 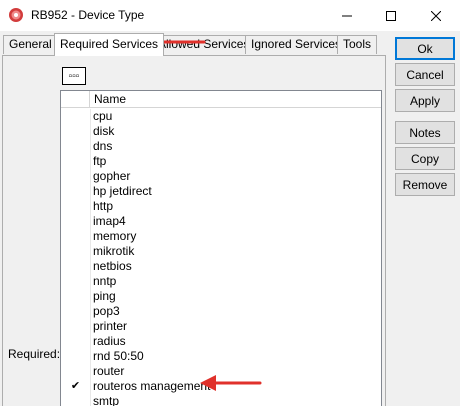 I want to click on list-item-name: ping, so click(x=104, y=296).